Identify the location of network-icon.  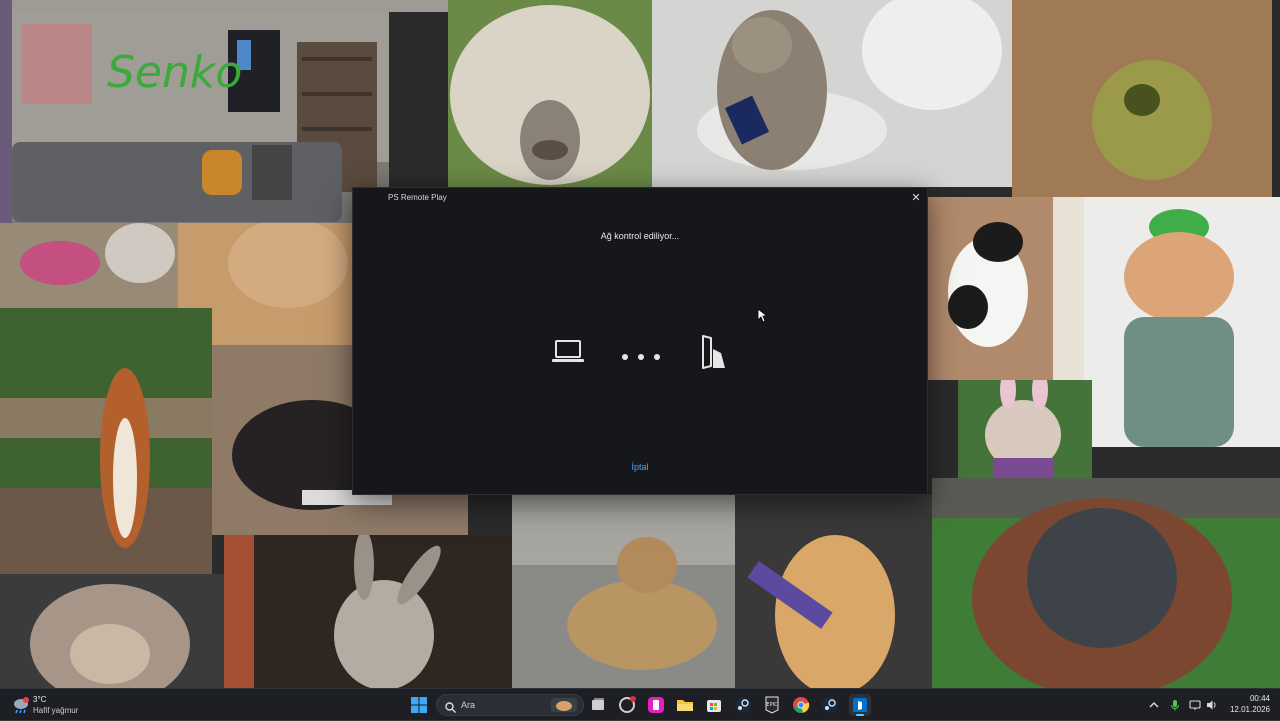
(1195, 705).